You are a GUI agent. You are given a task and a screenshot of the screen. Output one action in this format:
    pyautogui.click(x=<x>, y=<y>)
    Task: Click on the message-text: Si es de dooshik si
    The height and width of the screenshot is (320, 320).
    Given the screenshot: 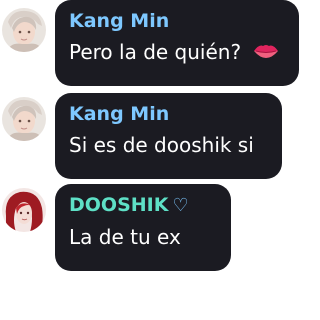 What is the action you would take?
    pyautogui.click(x=161, y=145)
    